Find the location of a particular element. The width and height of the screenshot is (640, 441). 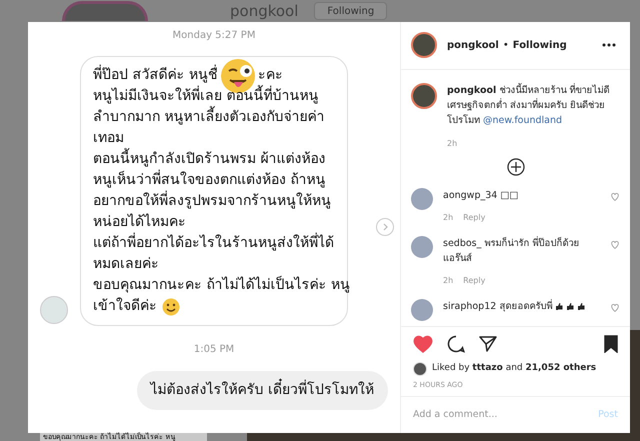

mention-link: @new.foundland is located at coordinates (522, 120).